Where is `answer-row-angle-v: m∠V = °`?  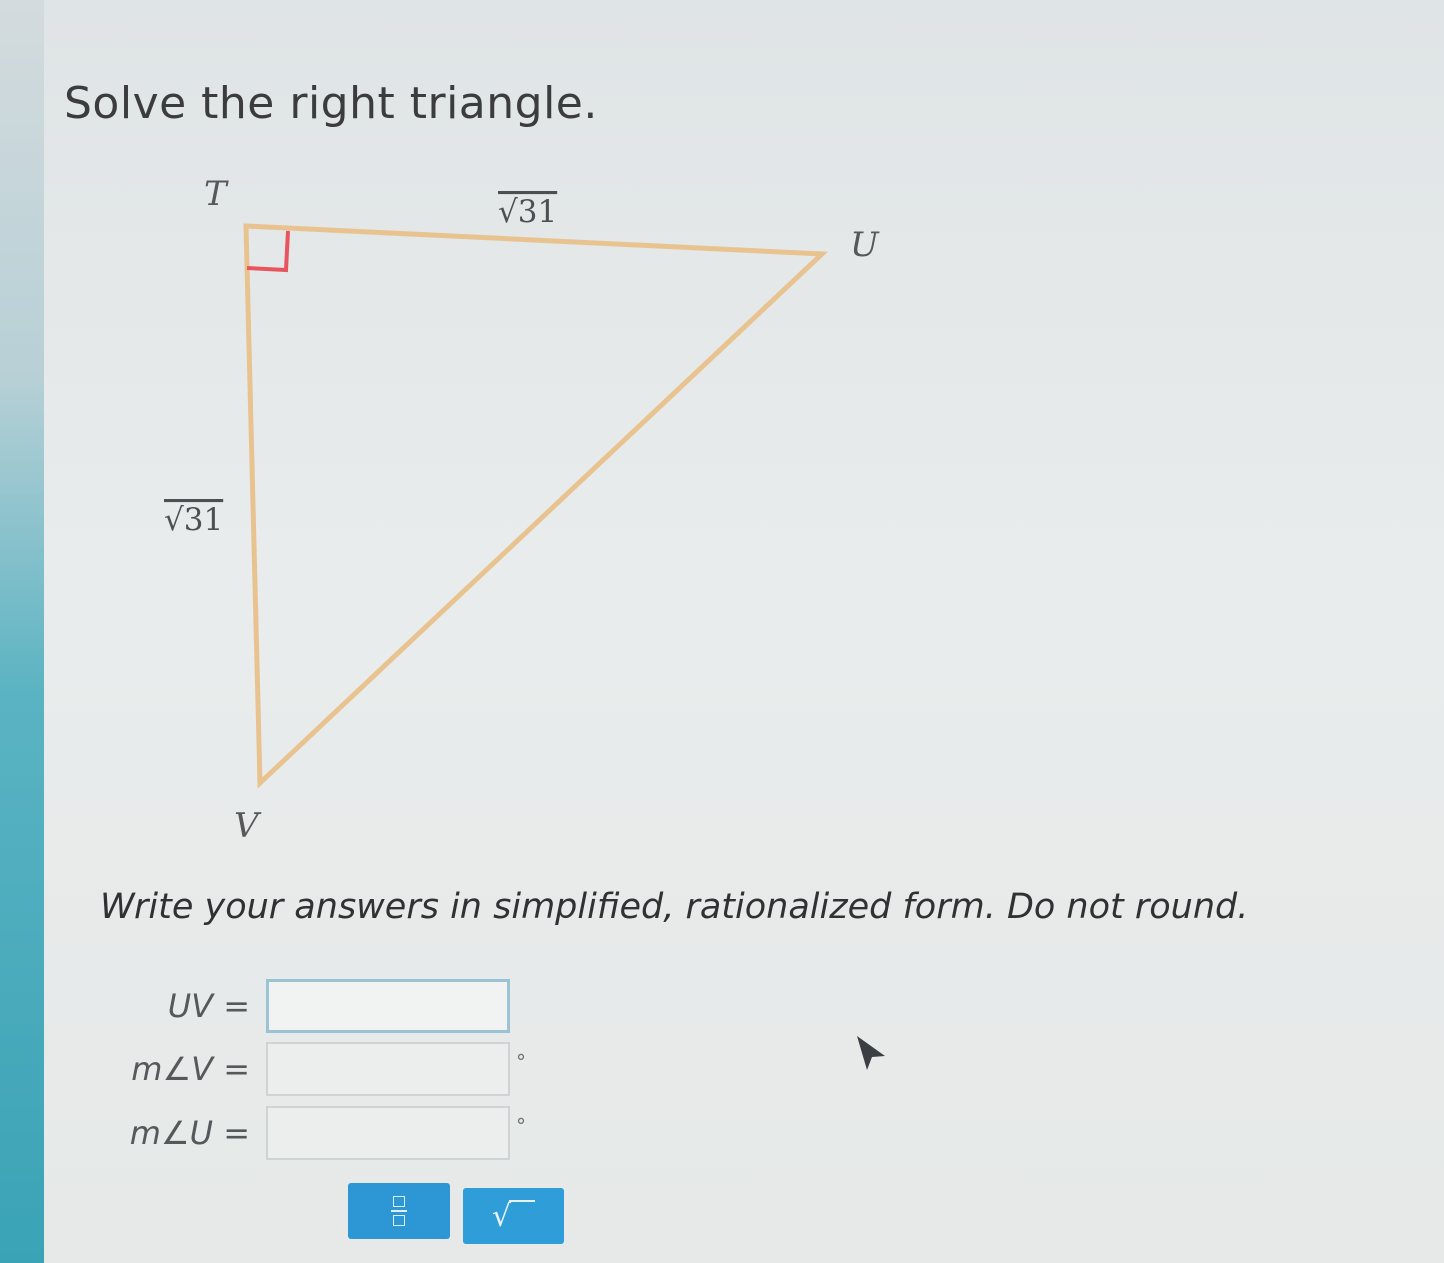 answer-row-angle-v: m∠V = ° is located at coordinates (321, 1069).